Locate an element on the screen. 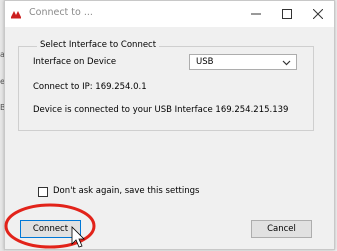  minimize-icon is located at coordinates (256, 14).